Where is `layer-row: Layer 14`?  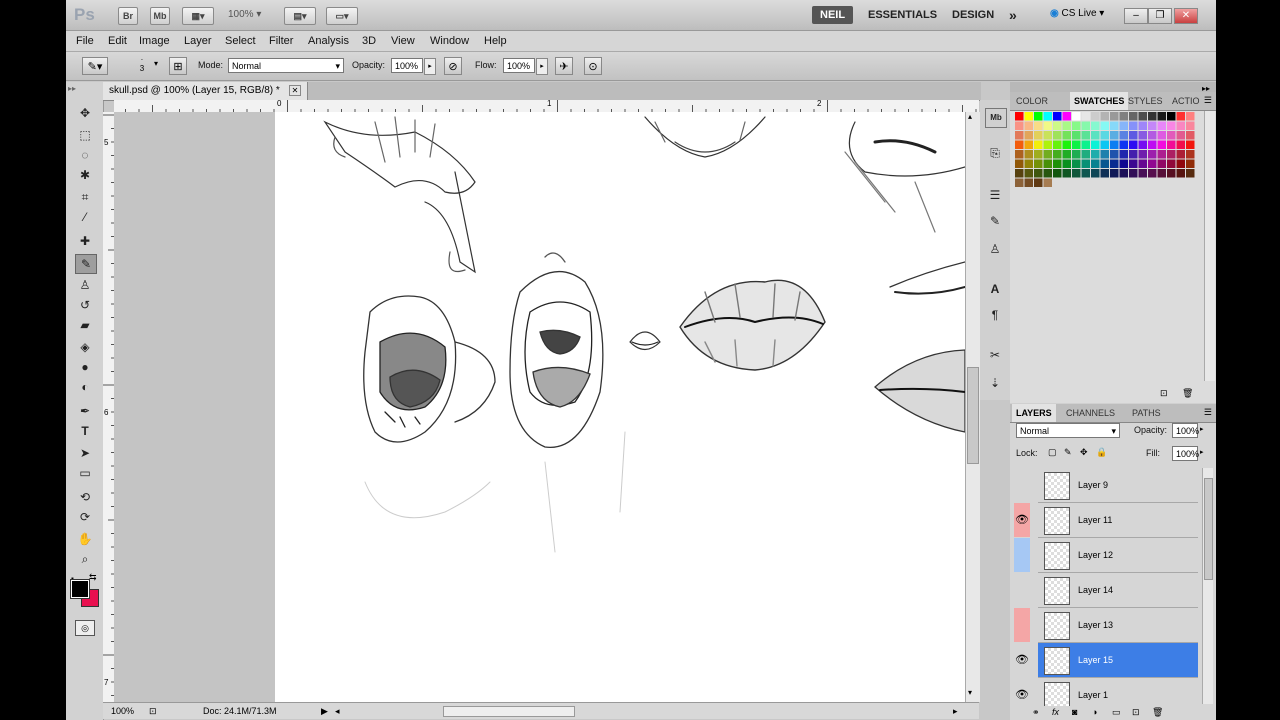 layer-row: Layer 14 is located at coordinates (1118, 590).